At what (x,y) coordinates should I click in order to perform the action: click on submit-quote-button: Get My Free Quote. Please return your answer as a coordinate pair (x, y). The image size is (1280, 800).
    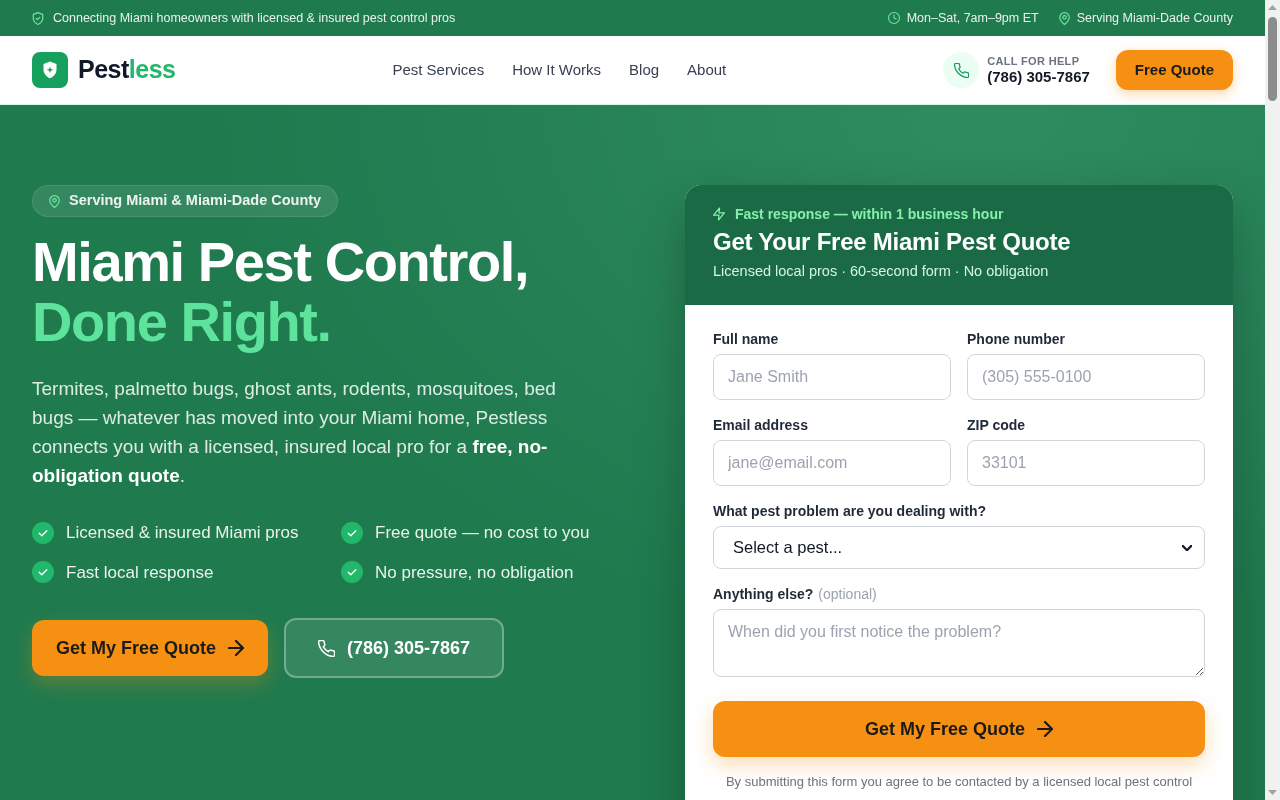
    Looking at the image, I should click on (959, 729).